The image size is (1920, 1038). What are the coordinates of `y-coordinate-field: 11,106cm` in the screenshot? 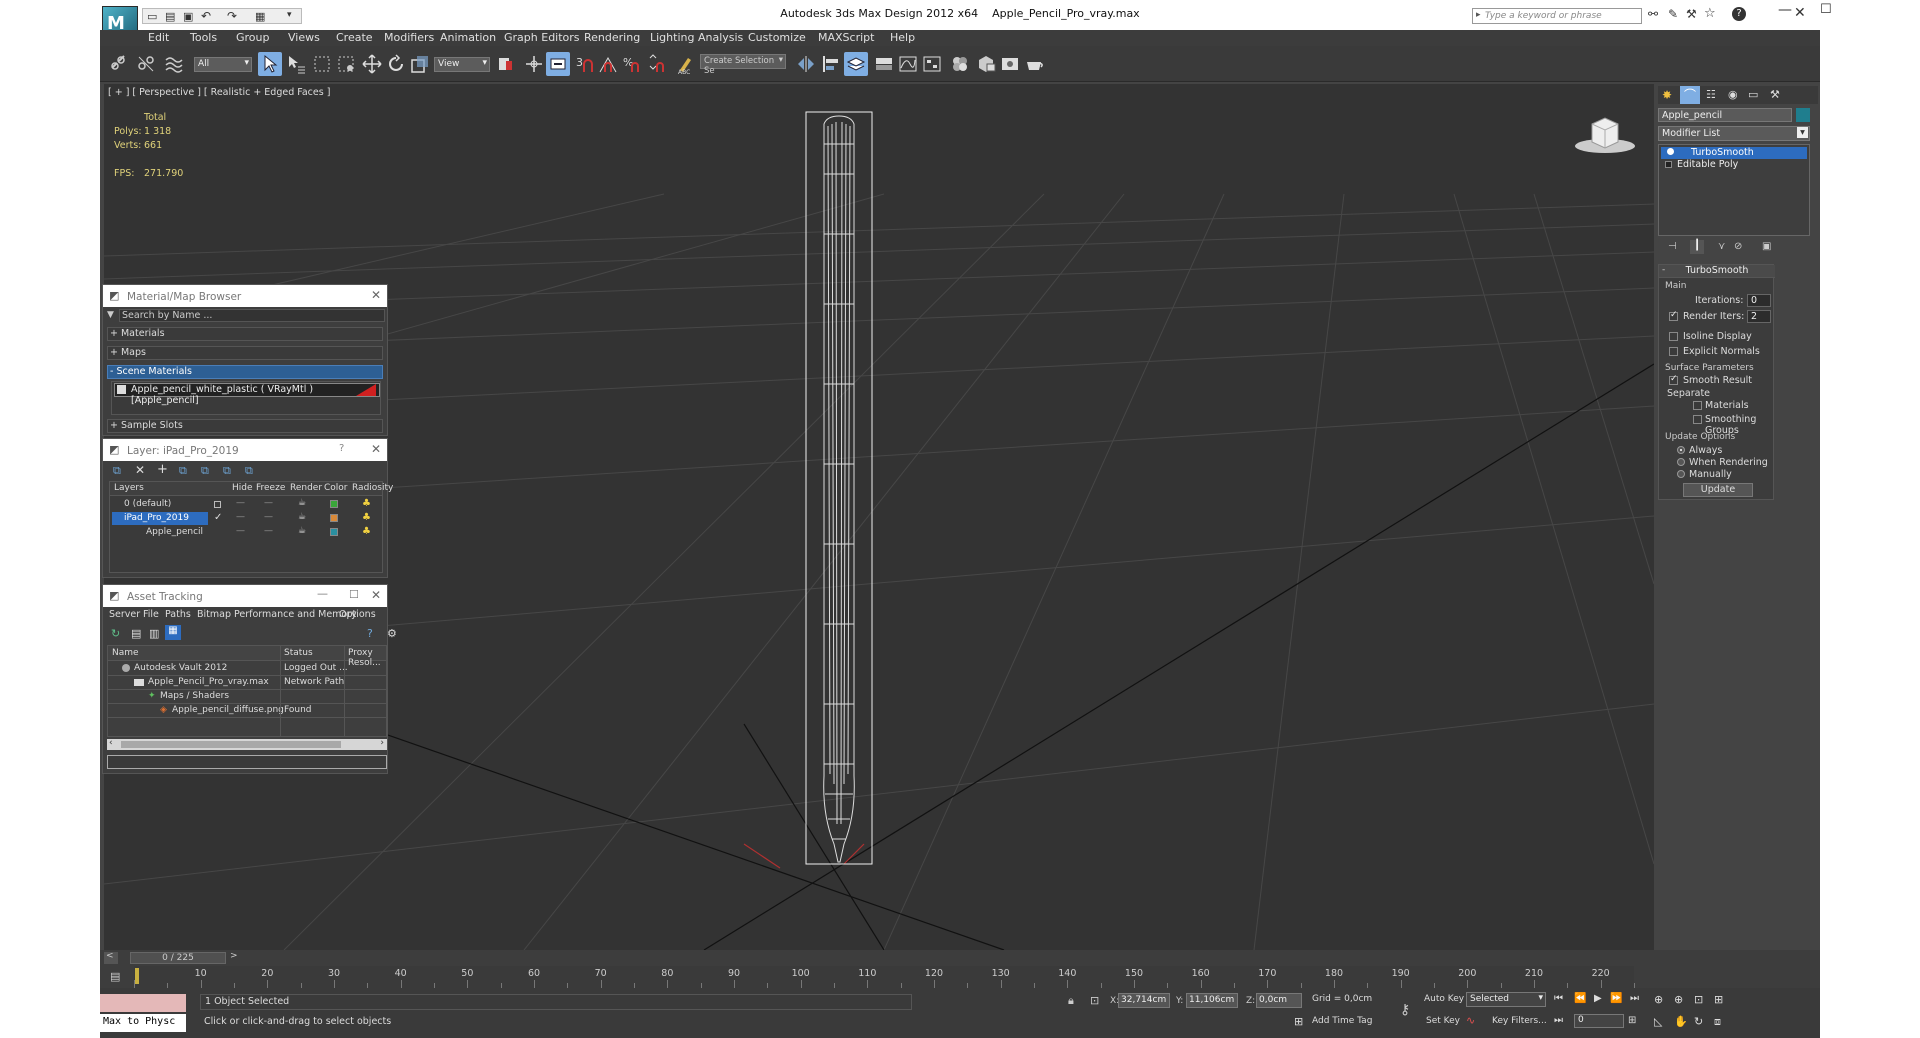 It's located at (1212, 1000).